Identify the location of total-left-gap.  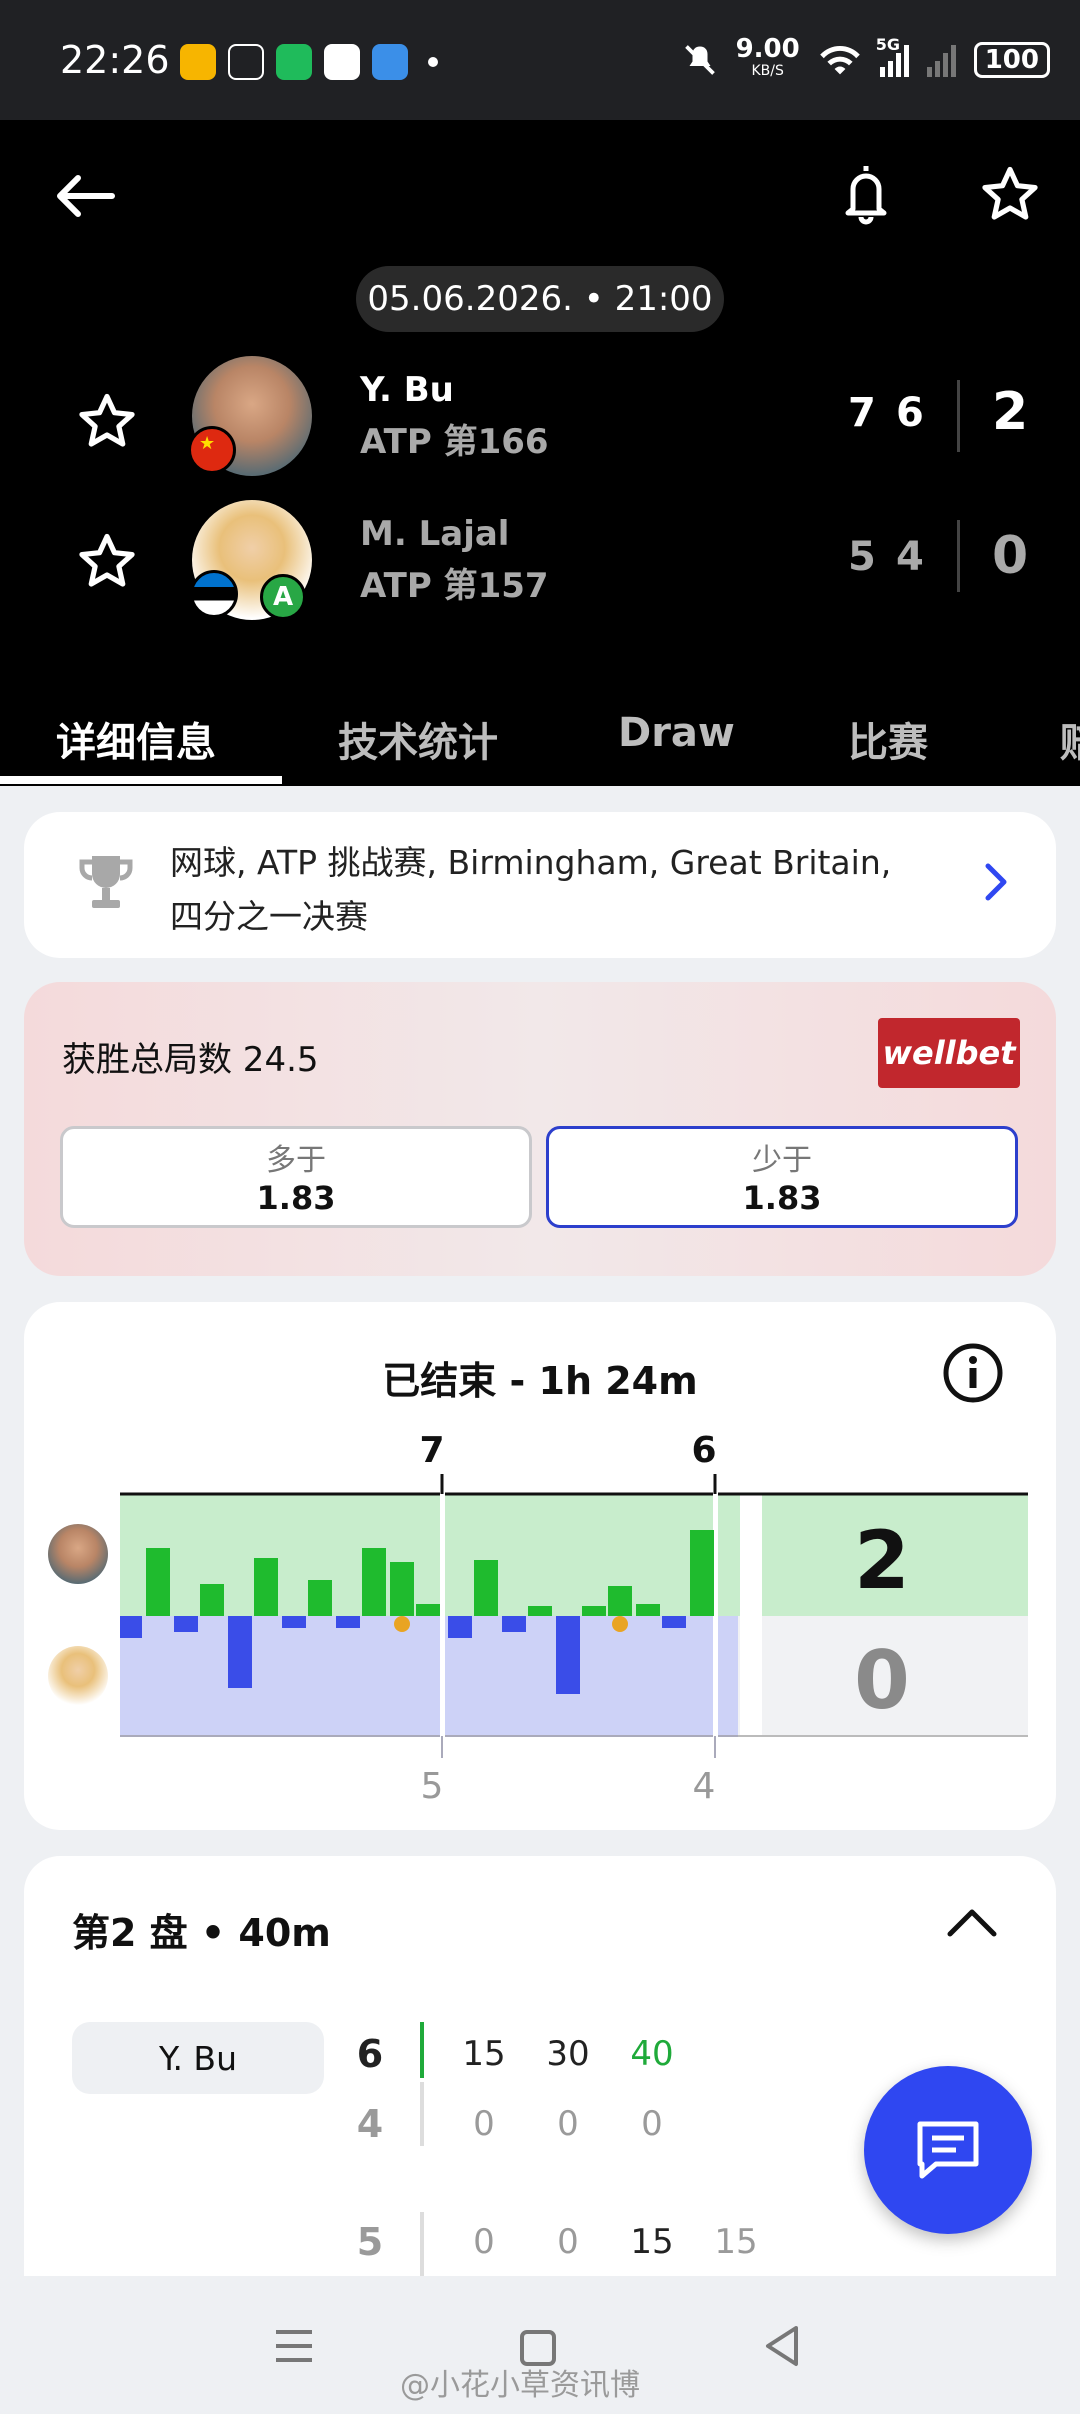
(751, 1617).